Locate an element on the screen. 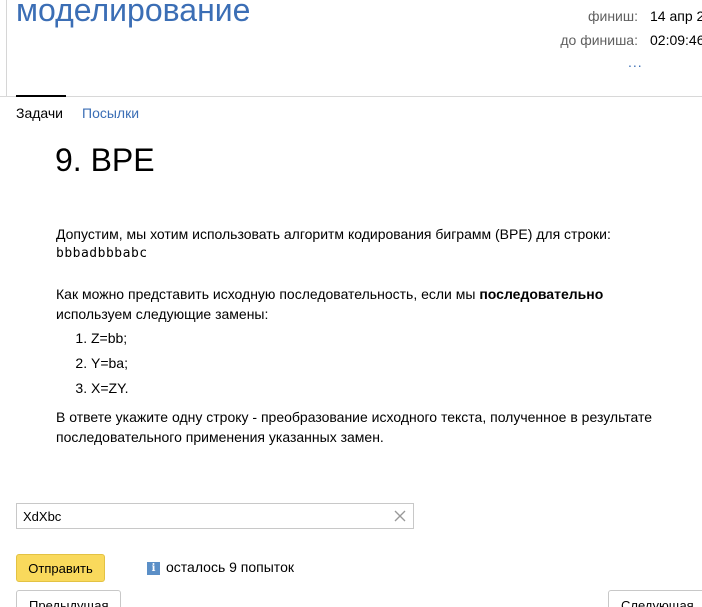 This screenshot has width=702, height=607. attempts-text: осталось 9 попыток is located at coordinates (230, 567).